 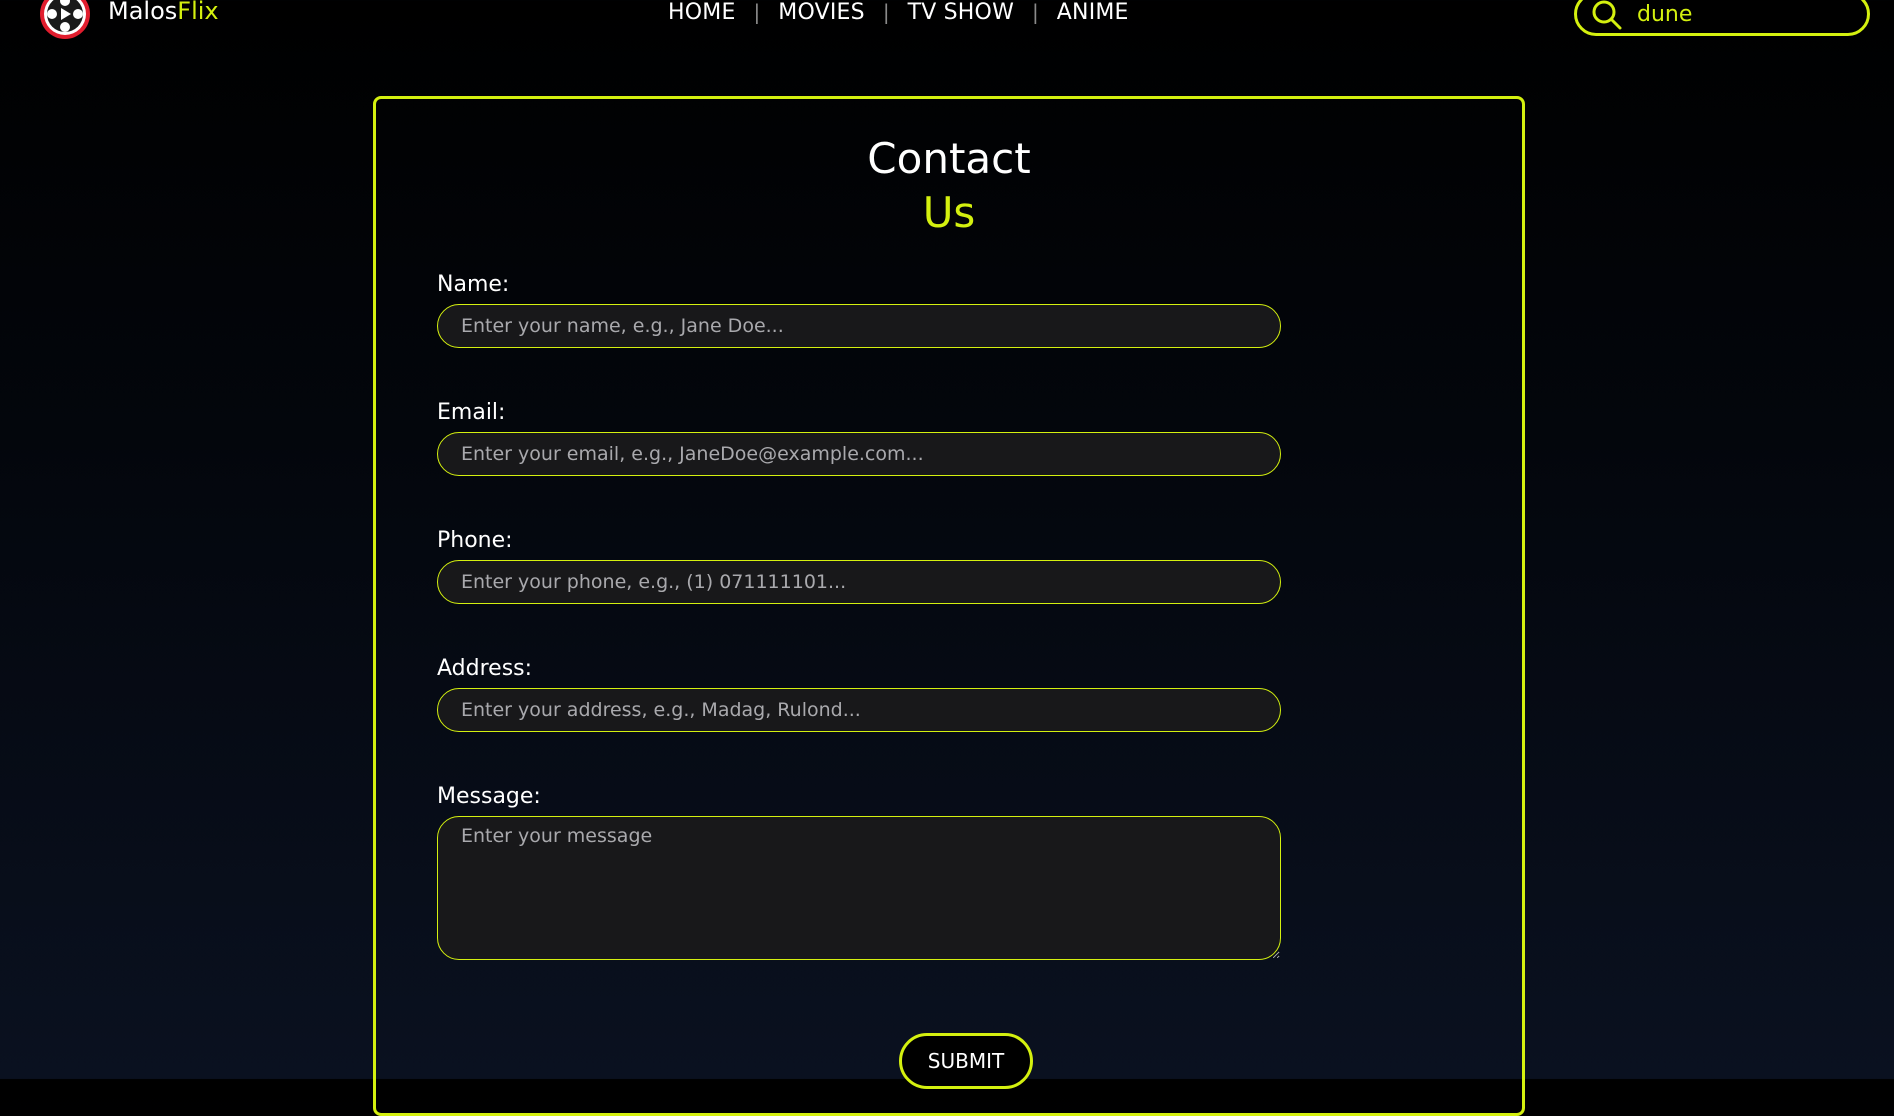 I want to click on search-box, so click(x=1722, y=18).